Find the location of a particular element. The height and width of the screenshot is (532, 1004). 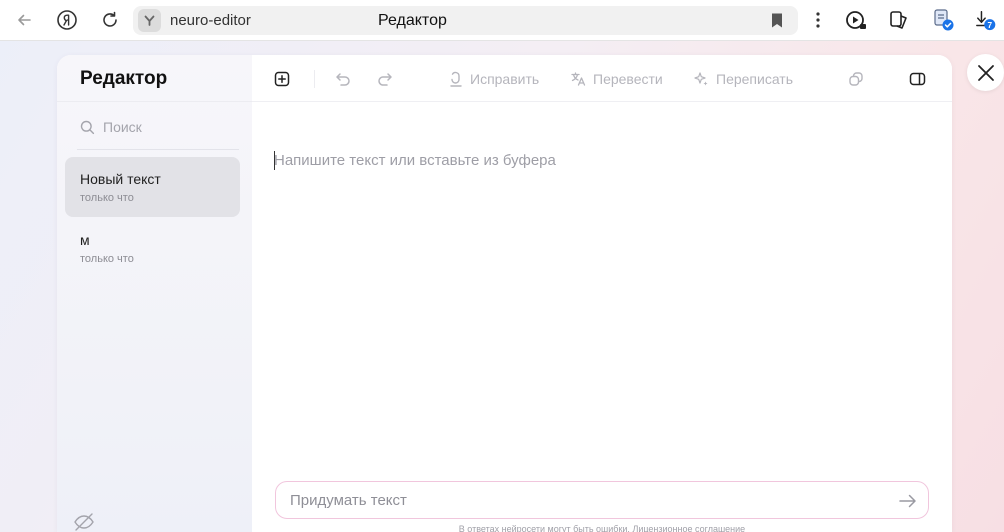

collections-icon is located at coordinates (898, 20).